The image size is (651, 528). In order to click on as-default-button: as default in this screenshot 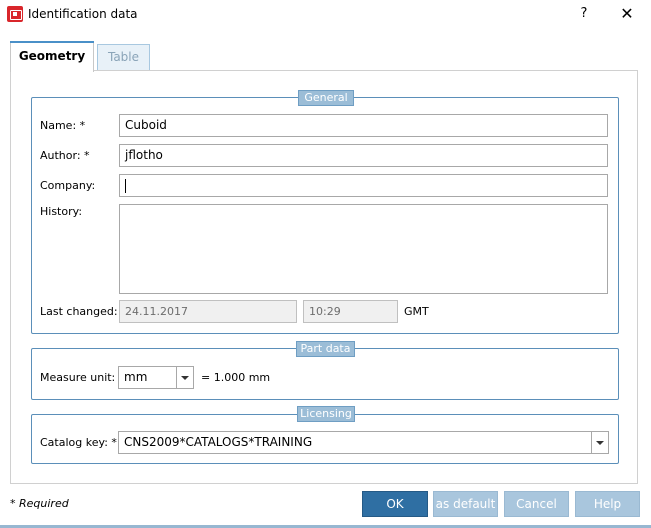, I will do `click(465, 504)`.